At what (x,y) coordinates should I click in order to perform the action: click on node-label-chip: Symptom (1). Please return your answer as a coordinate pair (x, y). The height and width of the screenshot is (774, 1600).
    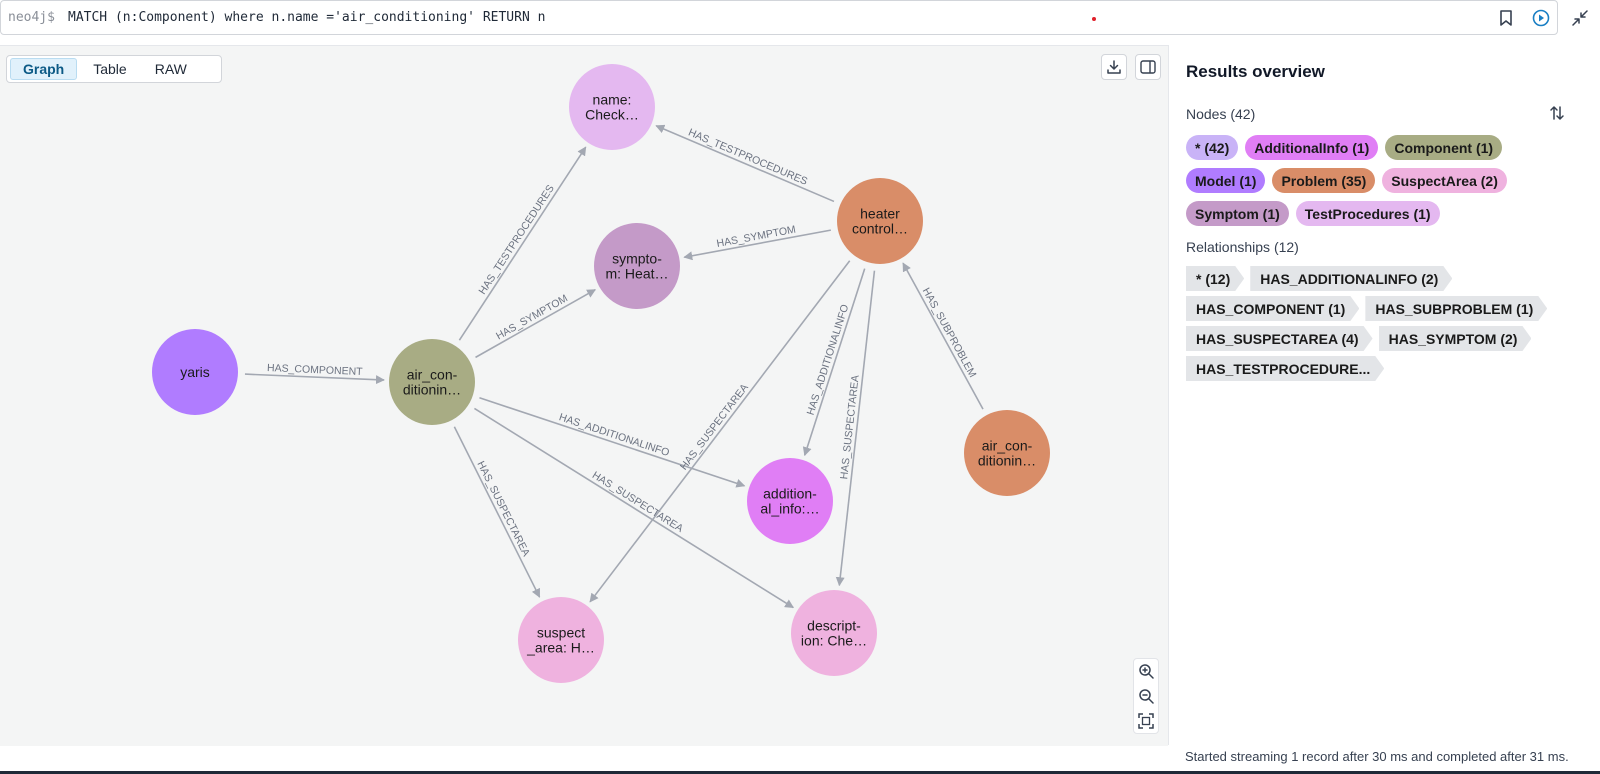
    Looking at the image, I should click on (1237, 213).